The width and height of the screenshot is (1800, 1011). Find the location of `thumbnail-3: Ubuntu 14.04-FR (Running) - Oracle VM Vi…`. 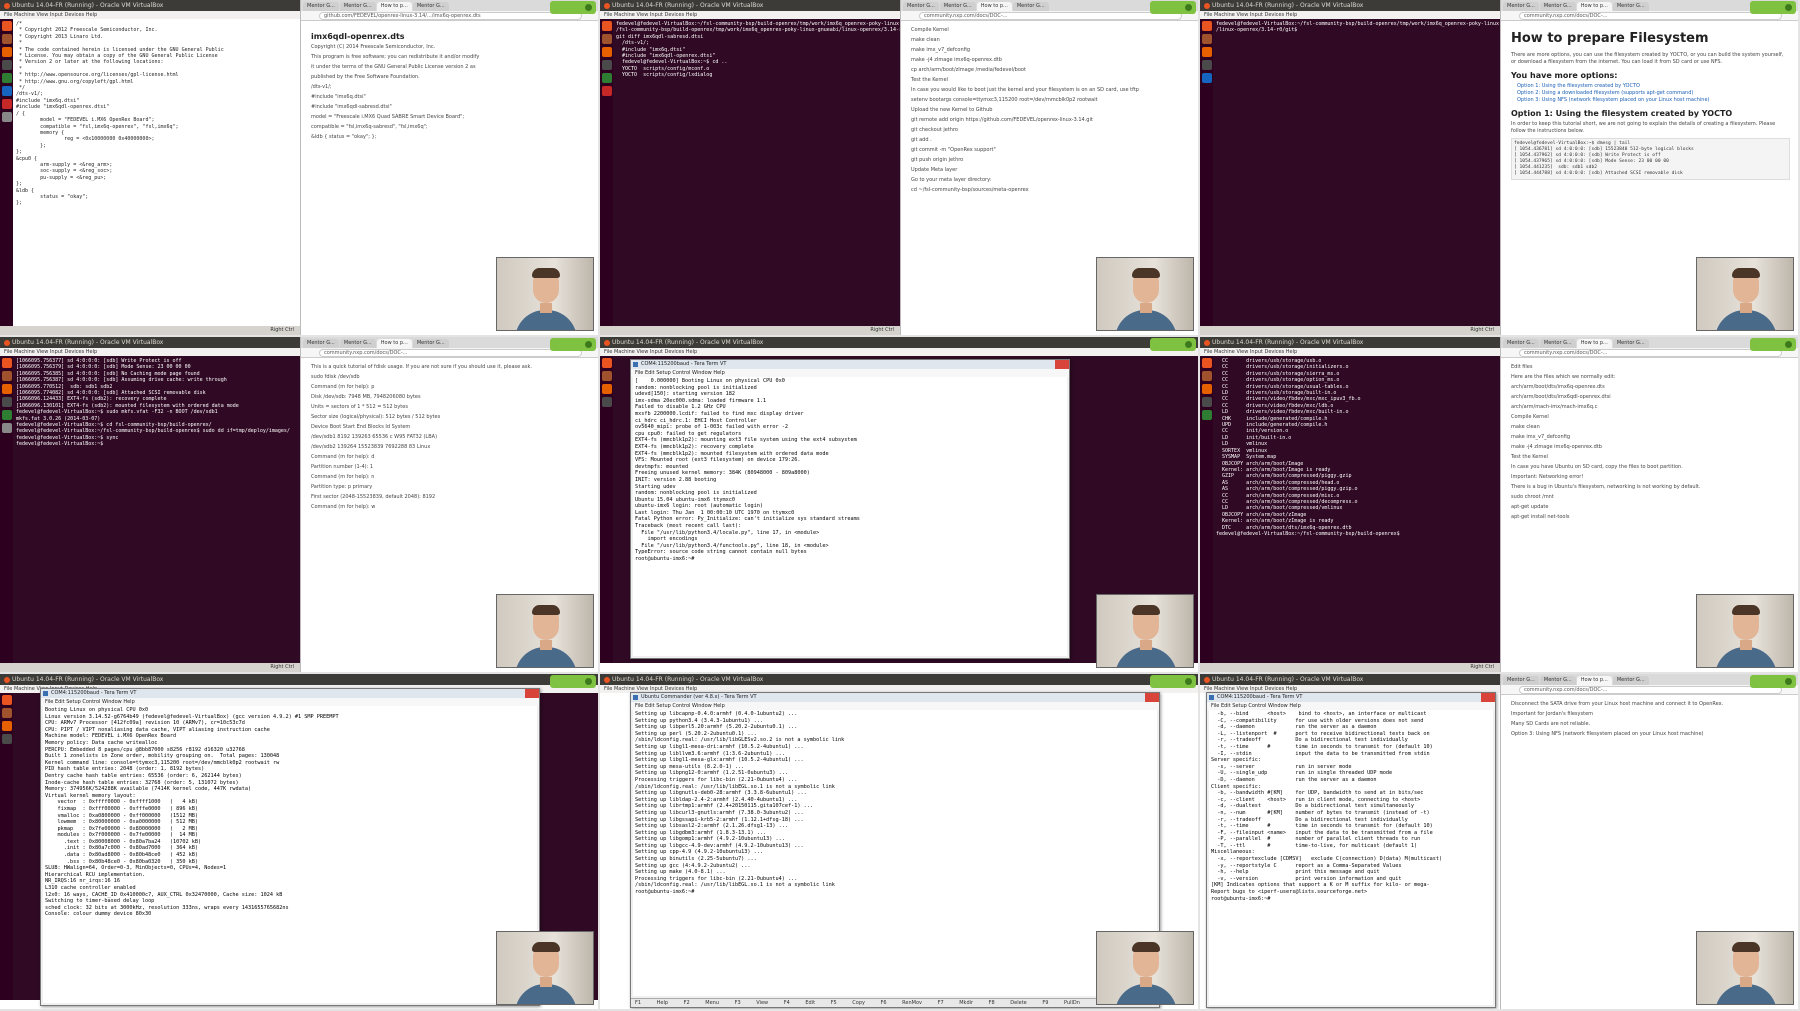

thumbnail-3: Ubuntu 14.04-FR (Running) - Oracle VM Vi… is located at coordinates (1500, 168).